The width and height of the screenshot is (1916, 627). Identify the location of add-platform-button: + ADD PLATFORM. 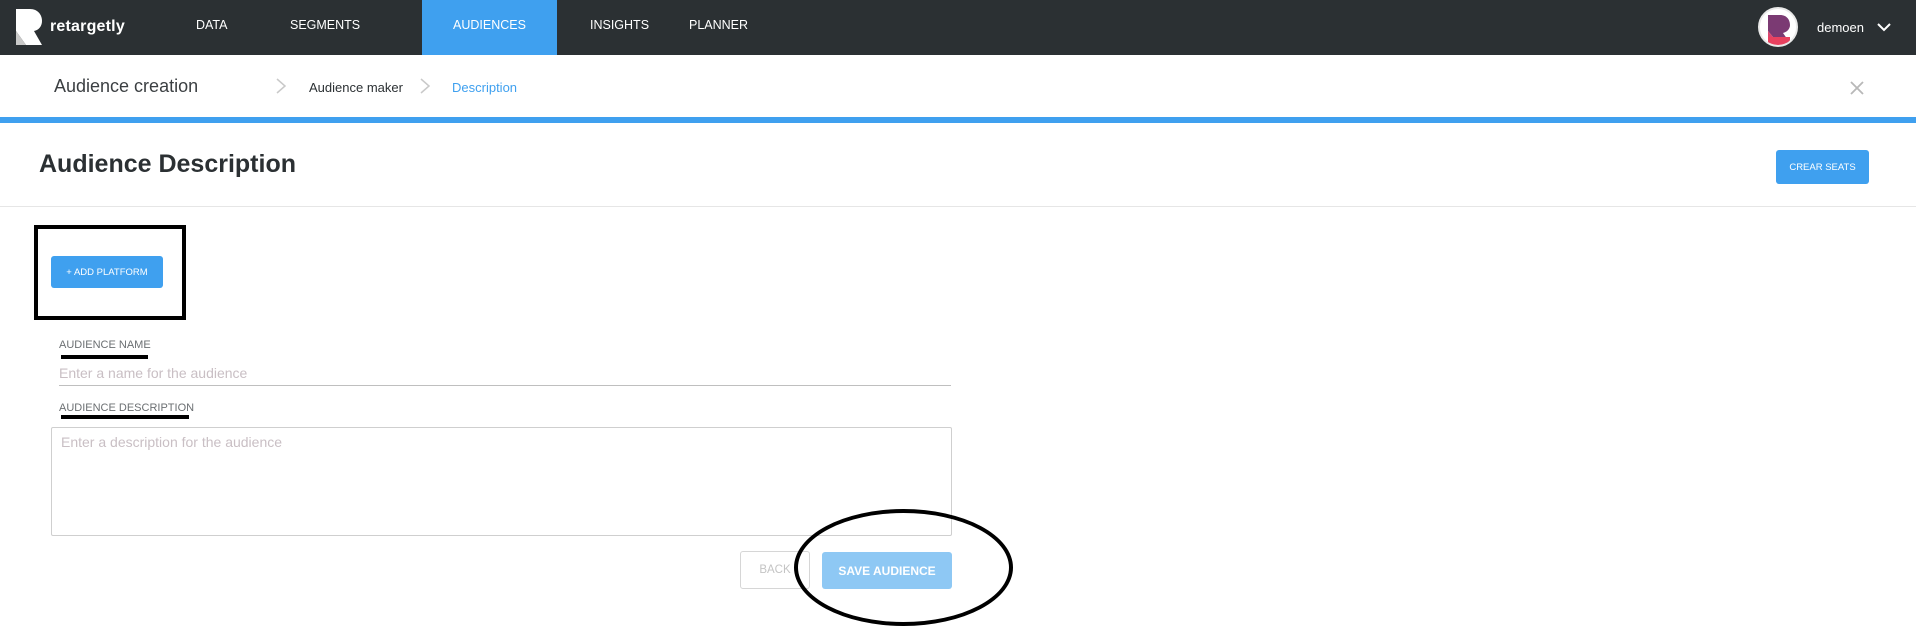
(107, 272).